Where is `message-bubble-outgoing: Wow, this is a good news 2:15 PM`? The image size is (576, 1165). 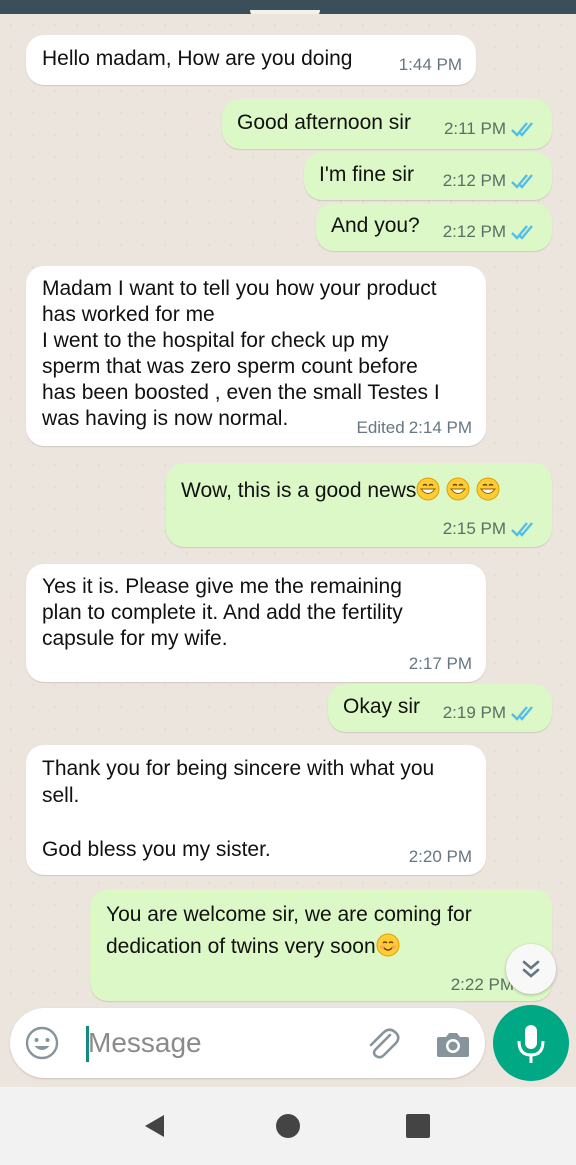 message-bubble-outgoing: Wow, this is a good news 2:15 PM is located at coordinates (359, 505).